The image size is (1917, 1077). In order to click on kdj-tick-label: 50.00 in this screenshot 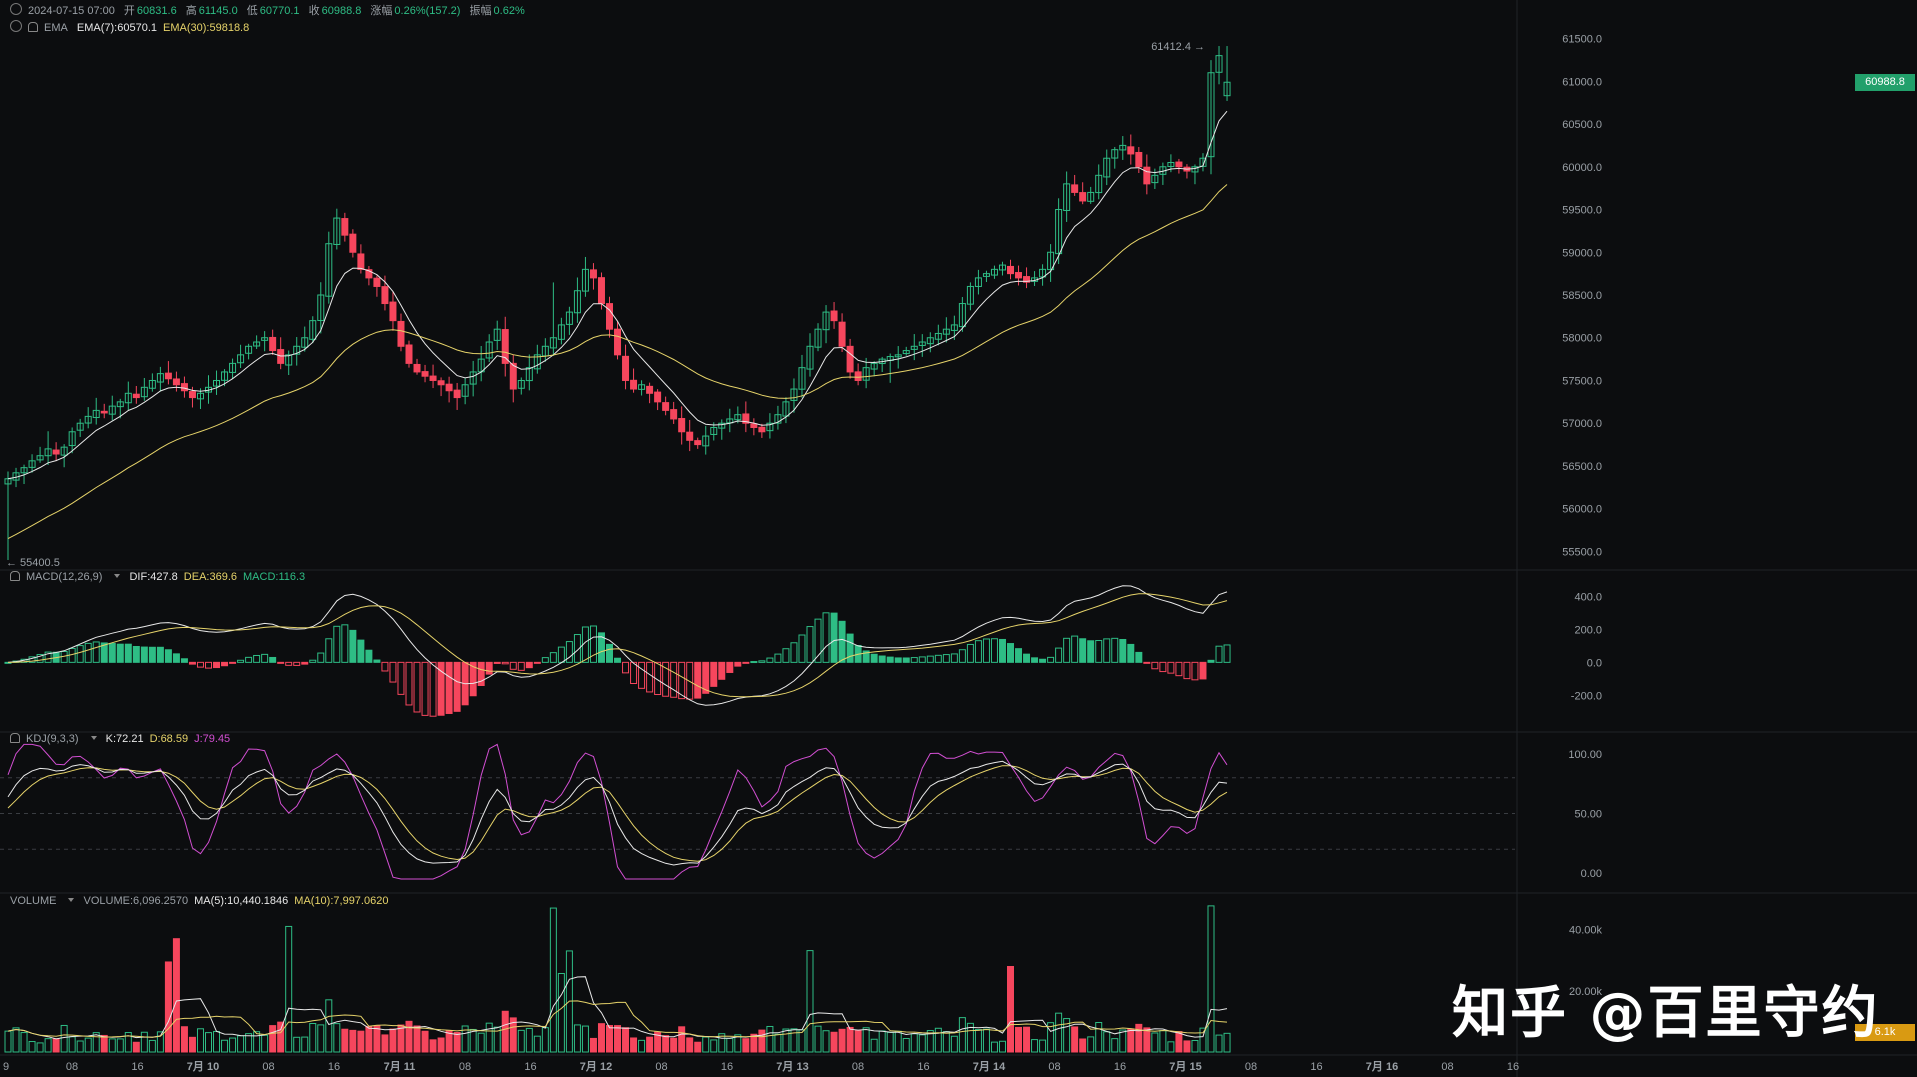, I will do `click(1588, 815)`.